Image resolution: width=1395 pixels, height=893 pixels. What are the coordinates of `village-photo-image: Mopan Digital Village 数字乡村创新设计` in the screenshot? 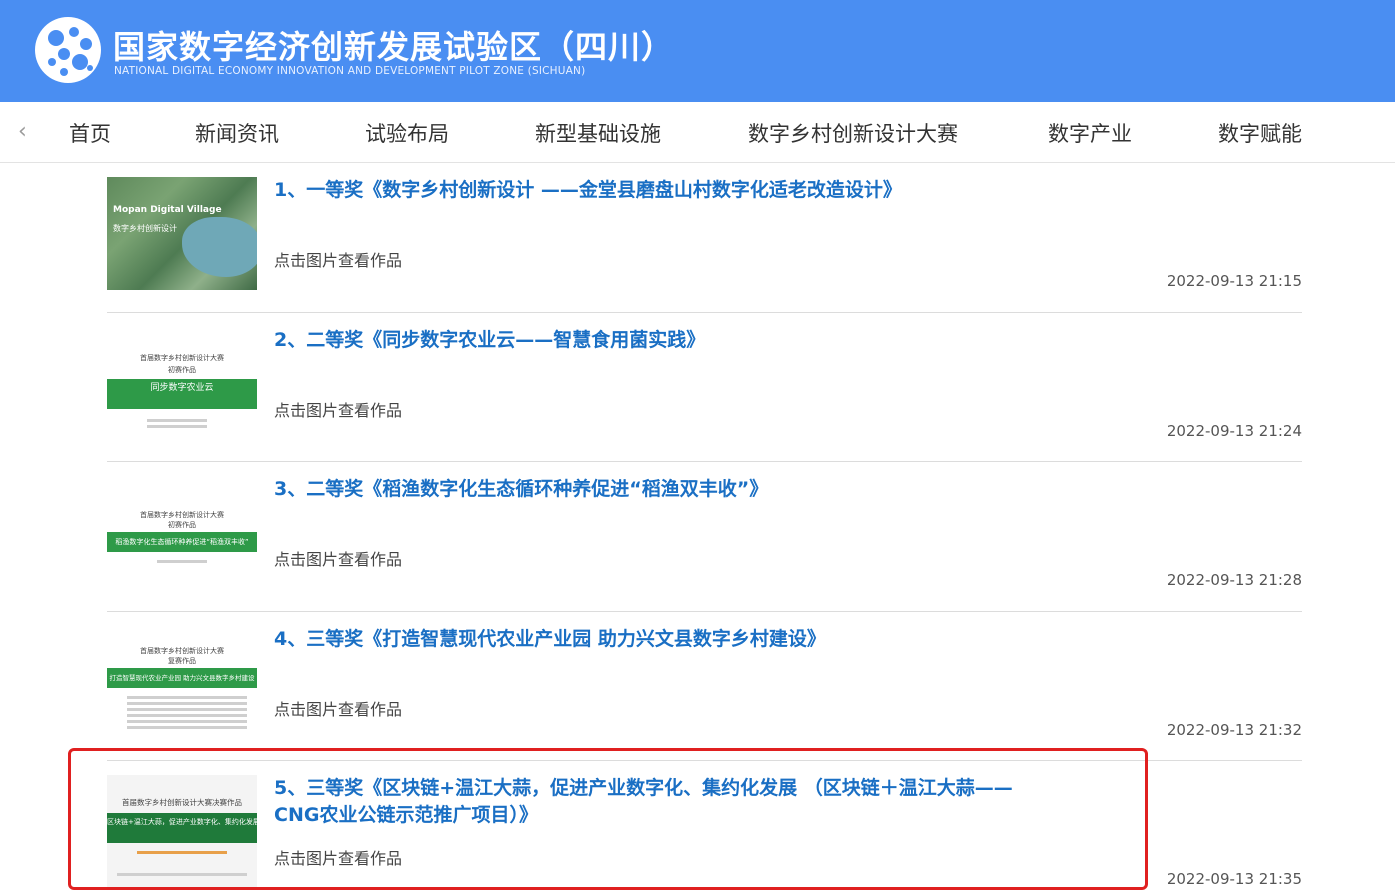 It's located at (182, 233).